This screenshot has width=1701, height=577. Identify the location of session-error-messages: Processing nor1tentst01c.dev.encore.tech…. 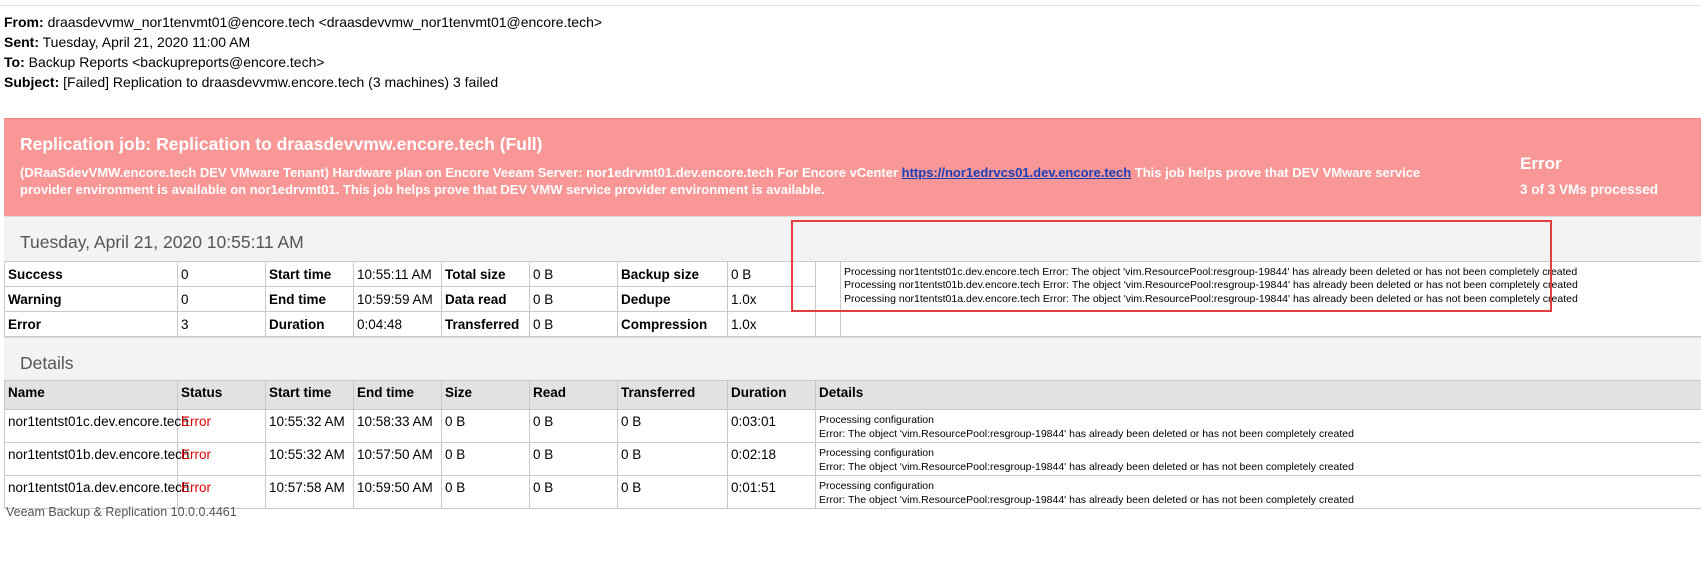
(1270, 299).